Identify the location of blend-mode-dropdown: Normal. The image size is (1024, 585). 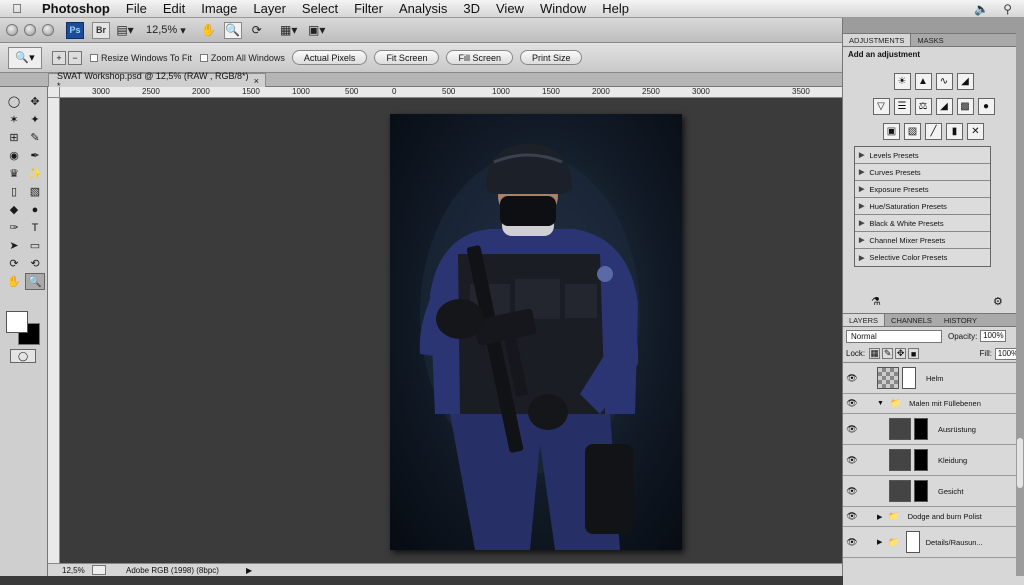
(894, 336).